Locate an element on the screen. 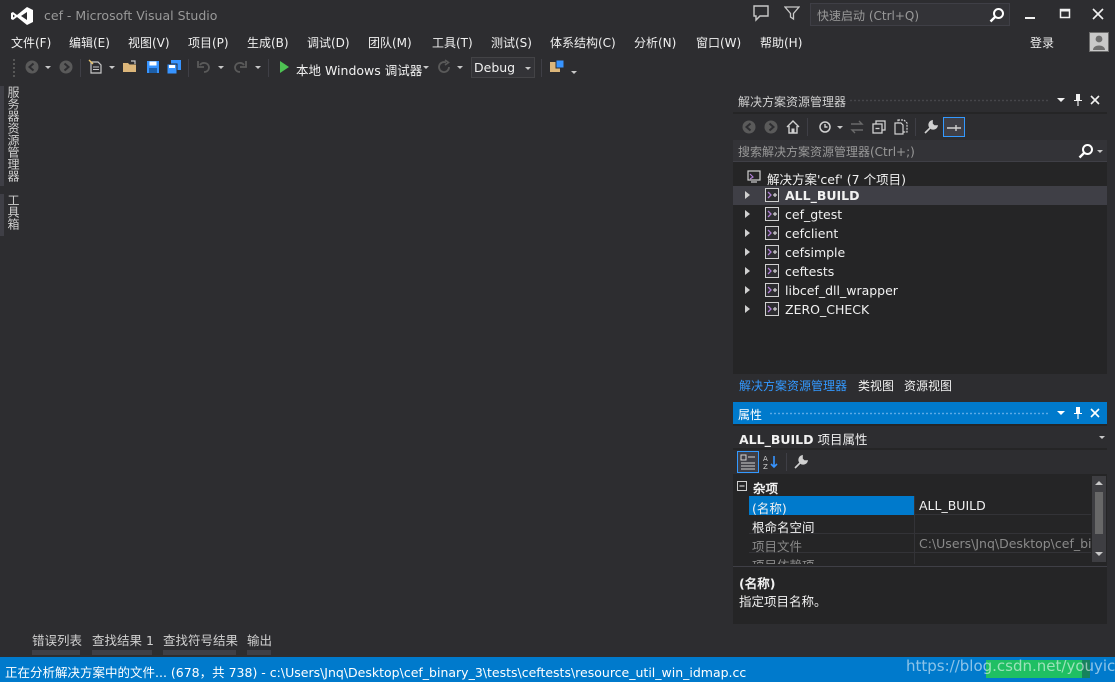 Image resolution: width=1115 pixels, height=682 pixels. navigate-back-icon is located at coordinates (32, 67).